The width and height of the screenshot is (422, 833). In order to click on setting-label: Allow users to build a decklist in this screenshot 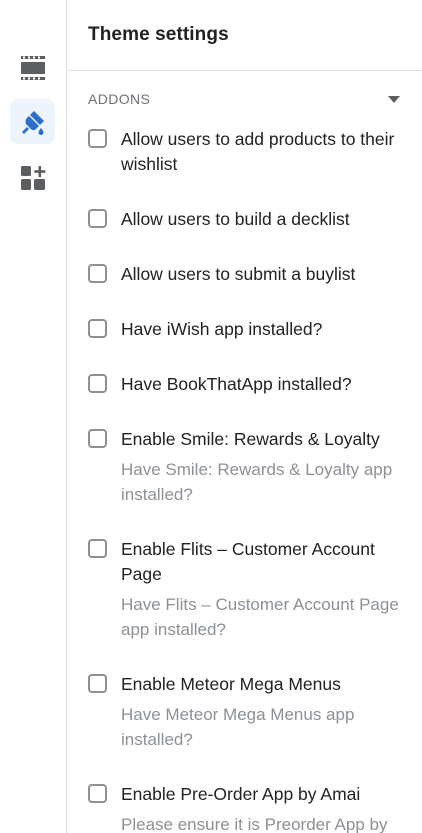, I will do `click(235, 219)`.